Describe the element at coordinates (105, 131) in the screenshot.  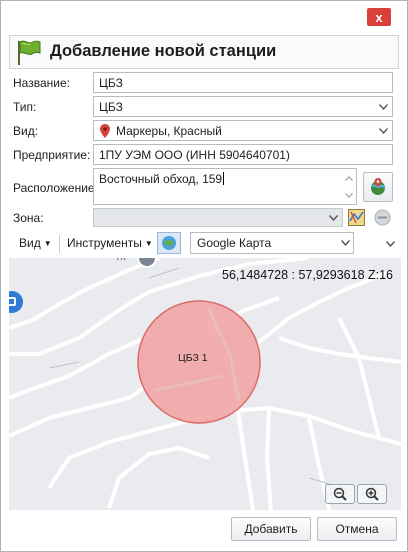
I see `map-marker-icon` at that location.